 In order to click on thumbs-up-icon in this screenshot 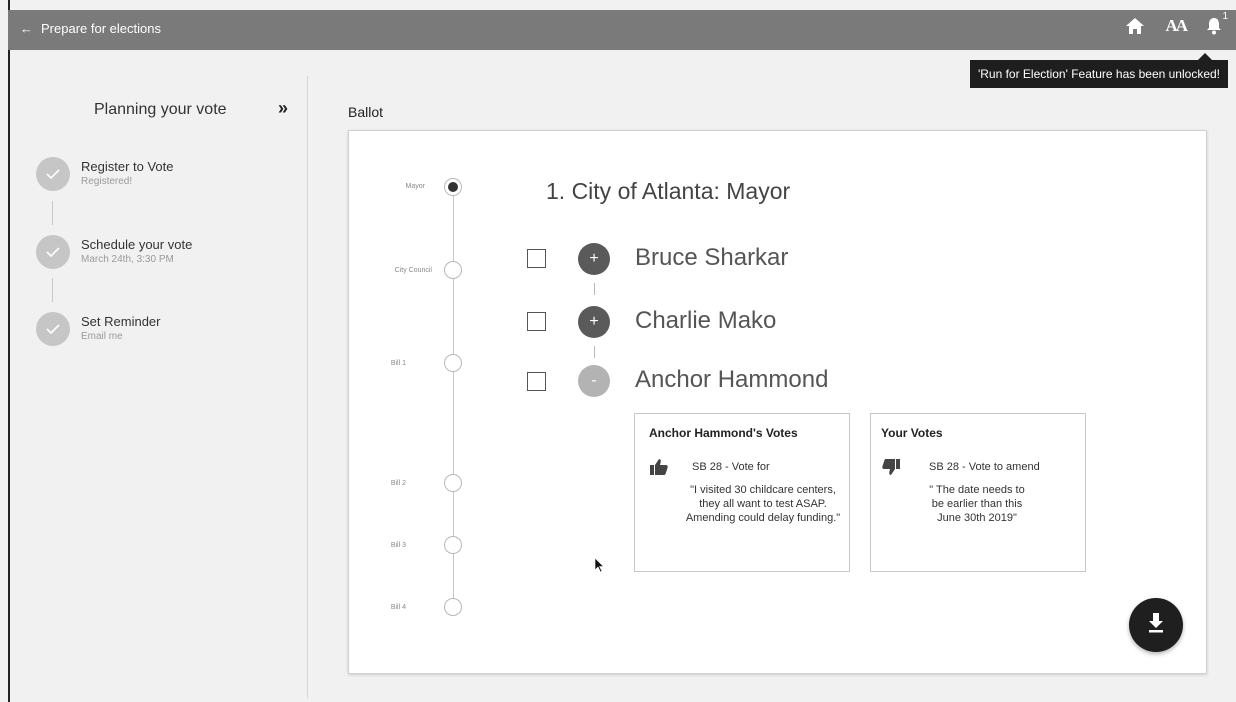, I will do `click(659, 469)`.